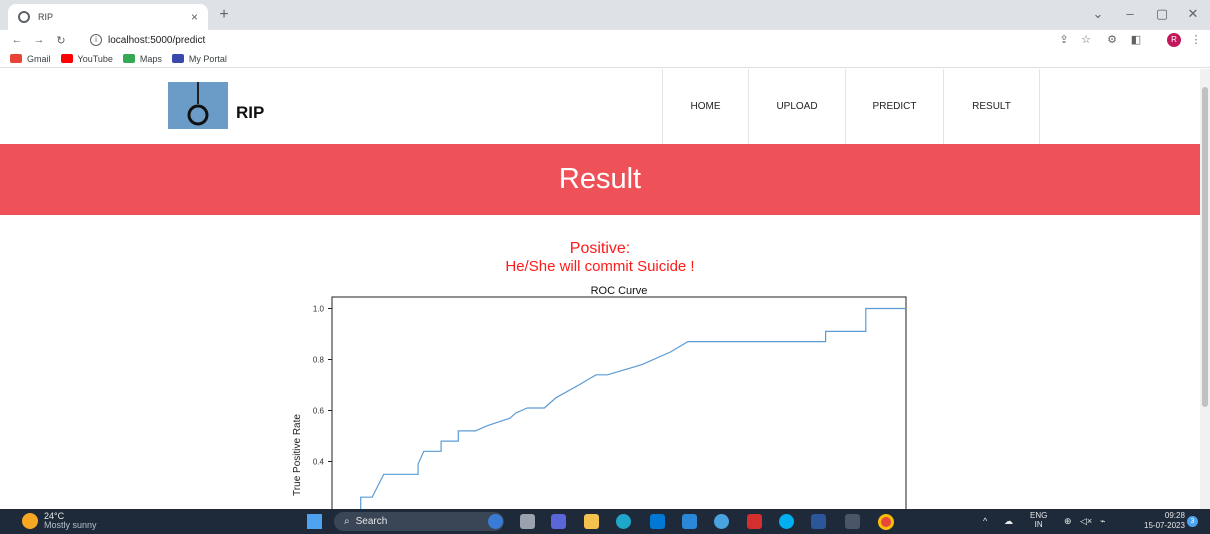 This screenshot has height=534, width=1210. Describe the element at coordinates (1038, 524) in the screenshot. I see `lang-bottom: IN` at that location.